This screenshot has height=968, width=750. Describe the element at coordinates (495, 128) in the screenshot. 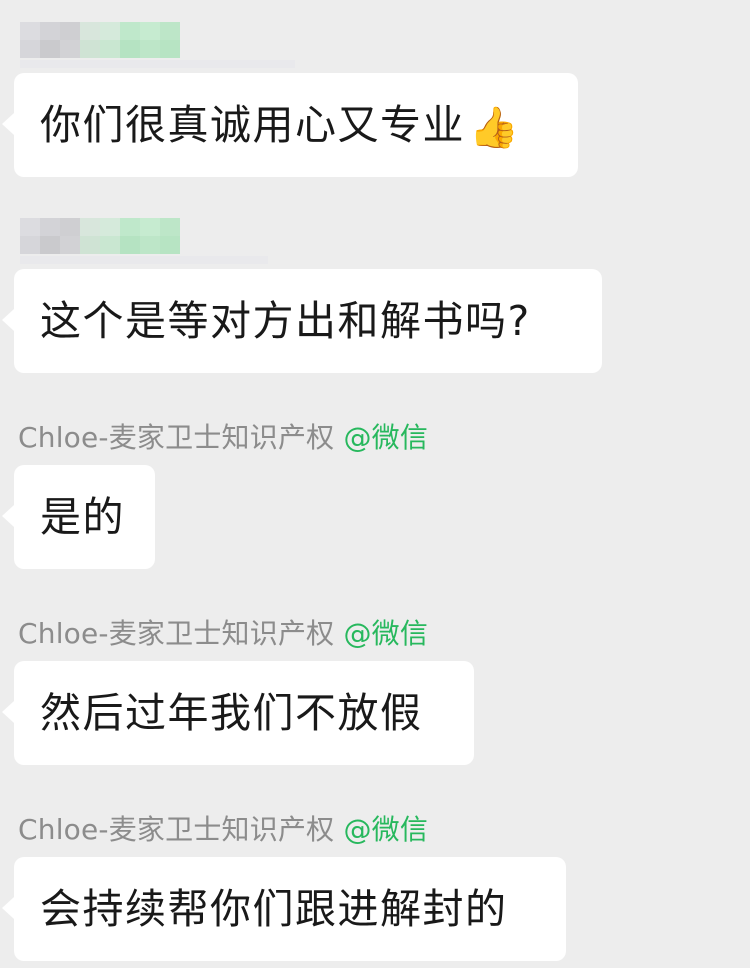

I see `thumbs-up-icon: 👍` at that location.